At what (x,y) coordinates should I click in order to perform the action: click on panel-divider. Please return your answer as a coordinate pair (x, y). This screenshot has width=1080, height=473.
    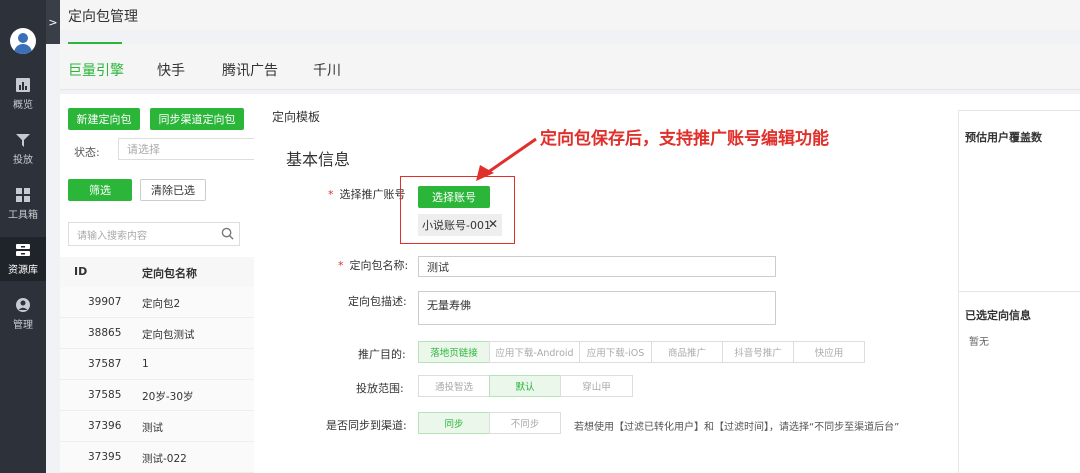
    Looking at the image, I should click on (1019, 291).